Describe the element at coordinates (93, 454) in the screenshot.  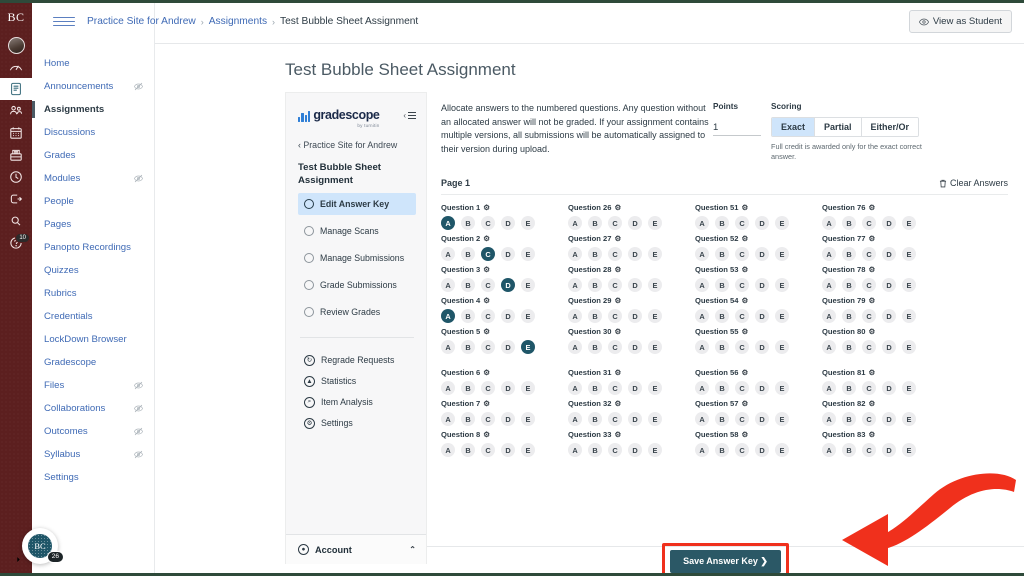
I see `sidebar-item-syllabus: Syllabus` at that location.